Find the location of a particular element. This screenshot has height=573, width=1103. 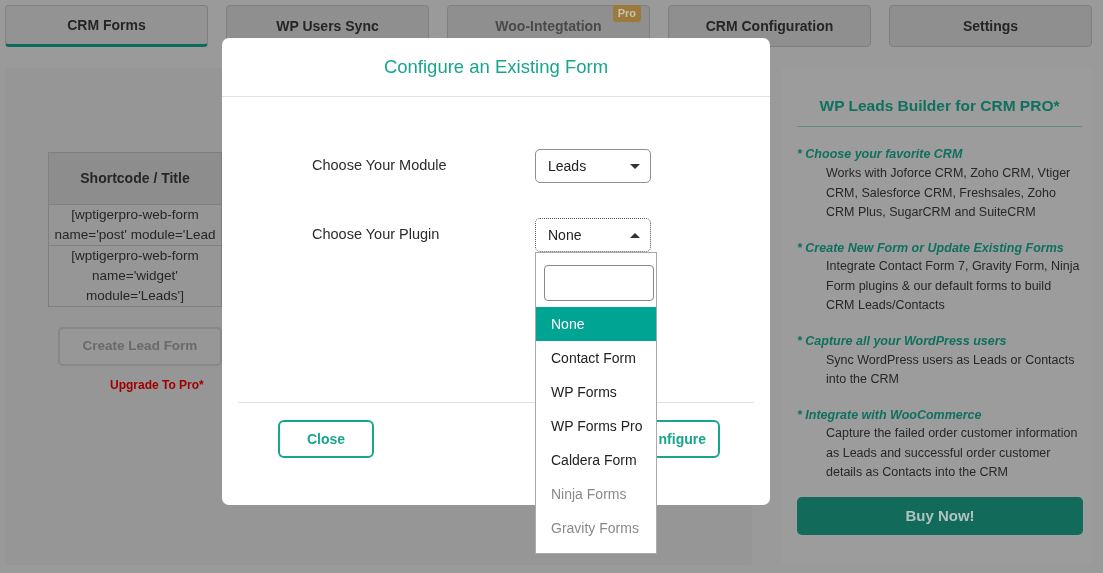

field-label: Choose Your Module is located at coordinates (379, 165).